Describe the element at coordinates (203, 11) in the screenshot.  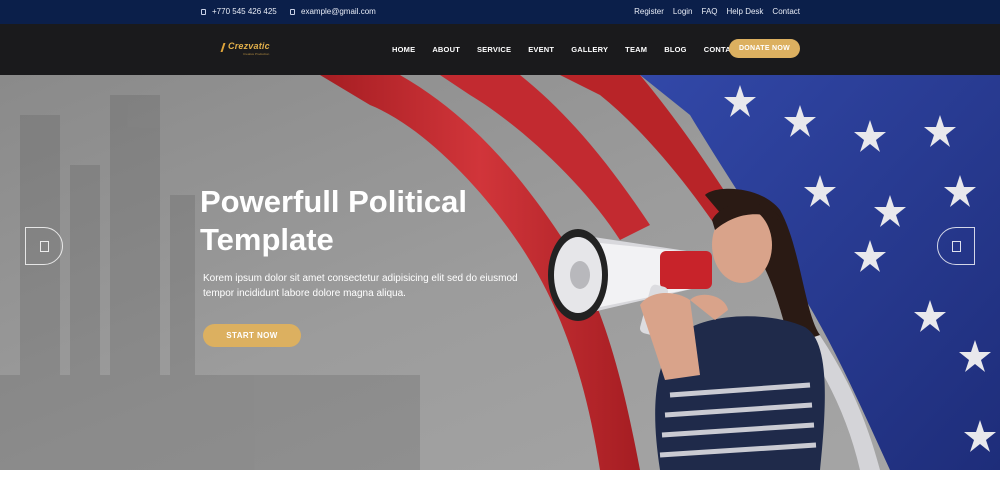
I see `phone-icon` at that location.